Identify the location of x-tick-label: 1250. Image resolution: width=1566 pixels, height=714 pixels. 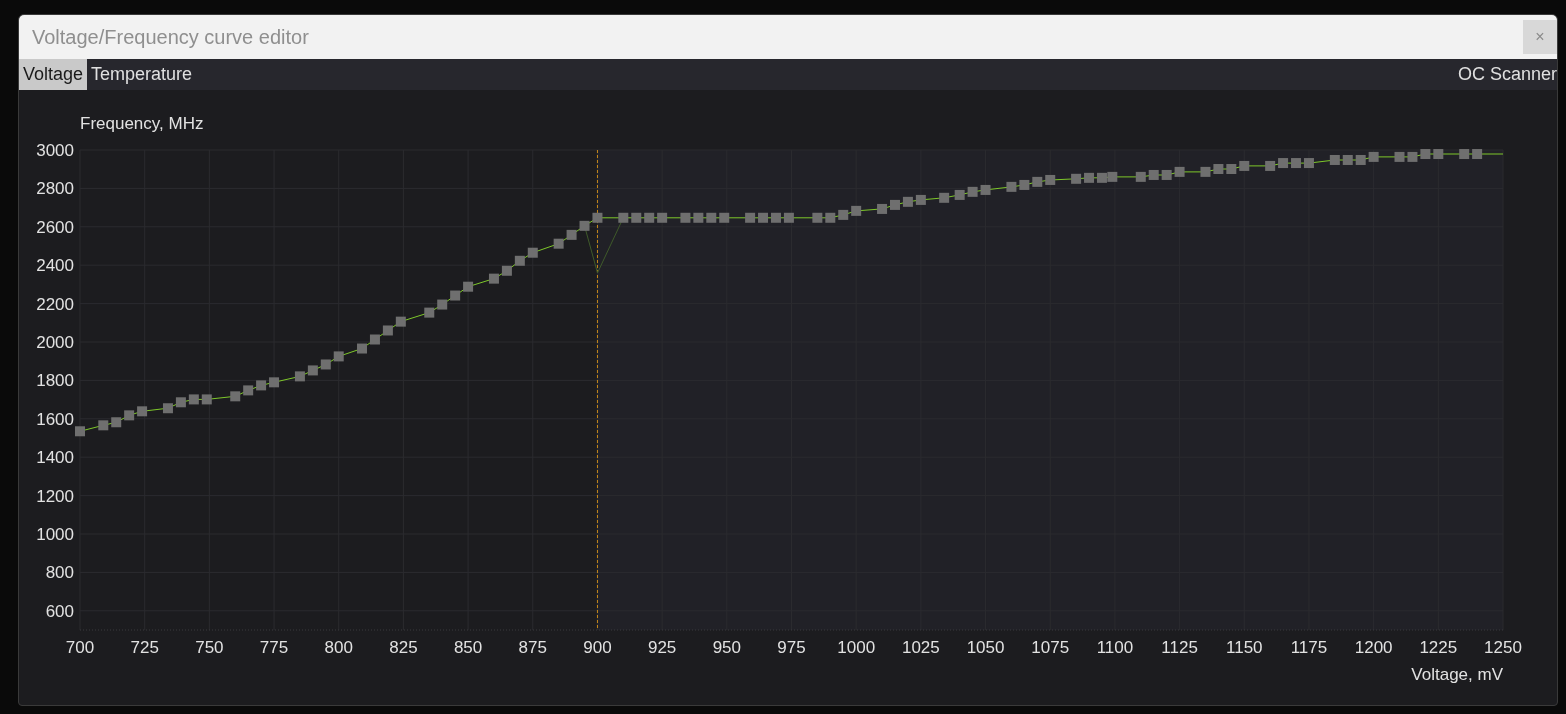
(1503, 647).